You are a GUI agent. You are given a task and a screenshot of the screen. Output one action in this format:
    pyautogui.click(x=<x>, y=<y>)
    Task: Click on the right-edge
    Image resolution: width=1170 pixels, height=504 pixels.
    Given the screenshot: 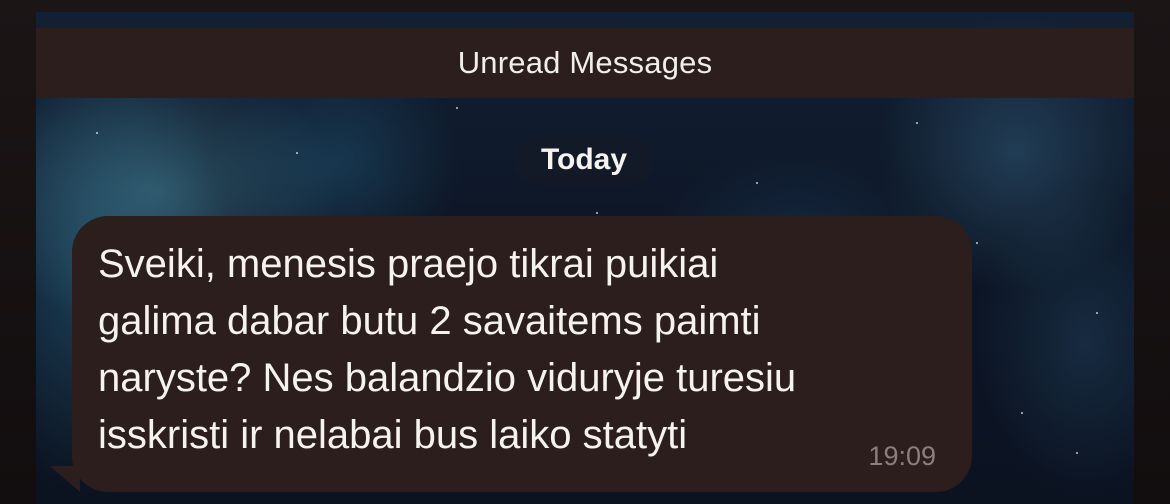 What is the action you would take?
    pyautogui.click(x=1152, y=252)
    